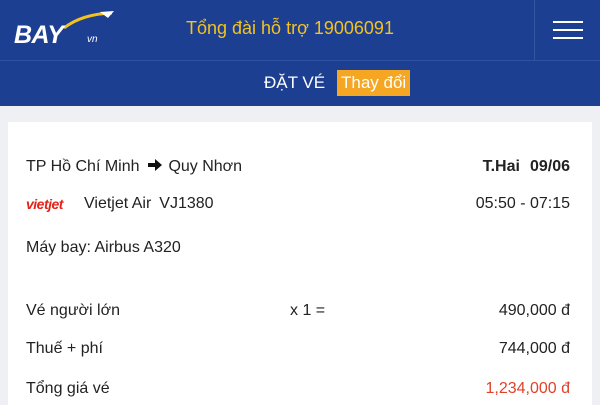 The width and height of the screenshot is (600, 405). Describe the element at coordinates (534, 348) in the screenshot. I see `tax-fee-price: 744,000 đ` at that location.